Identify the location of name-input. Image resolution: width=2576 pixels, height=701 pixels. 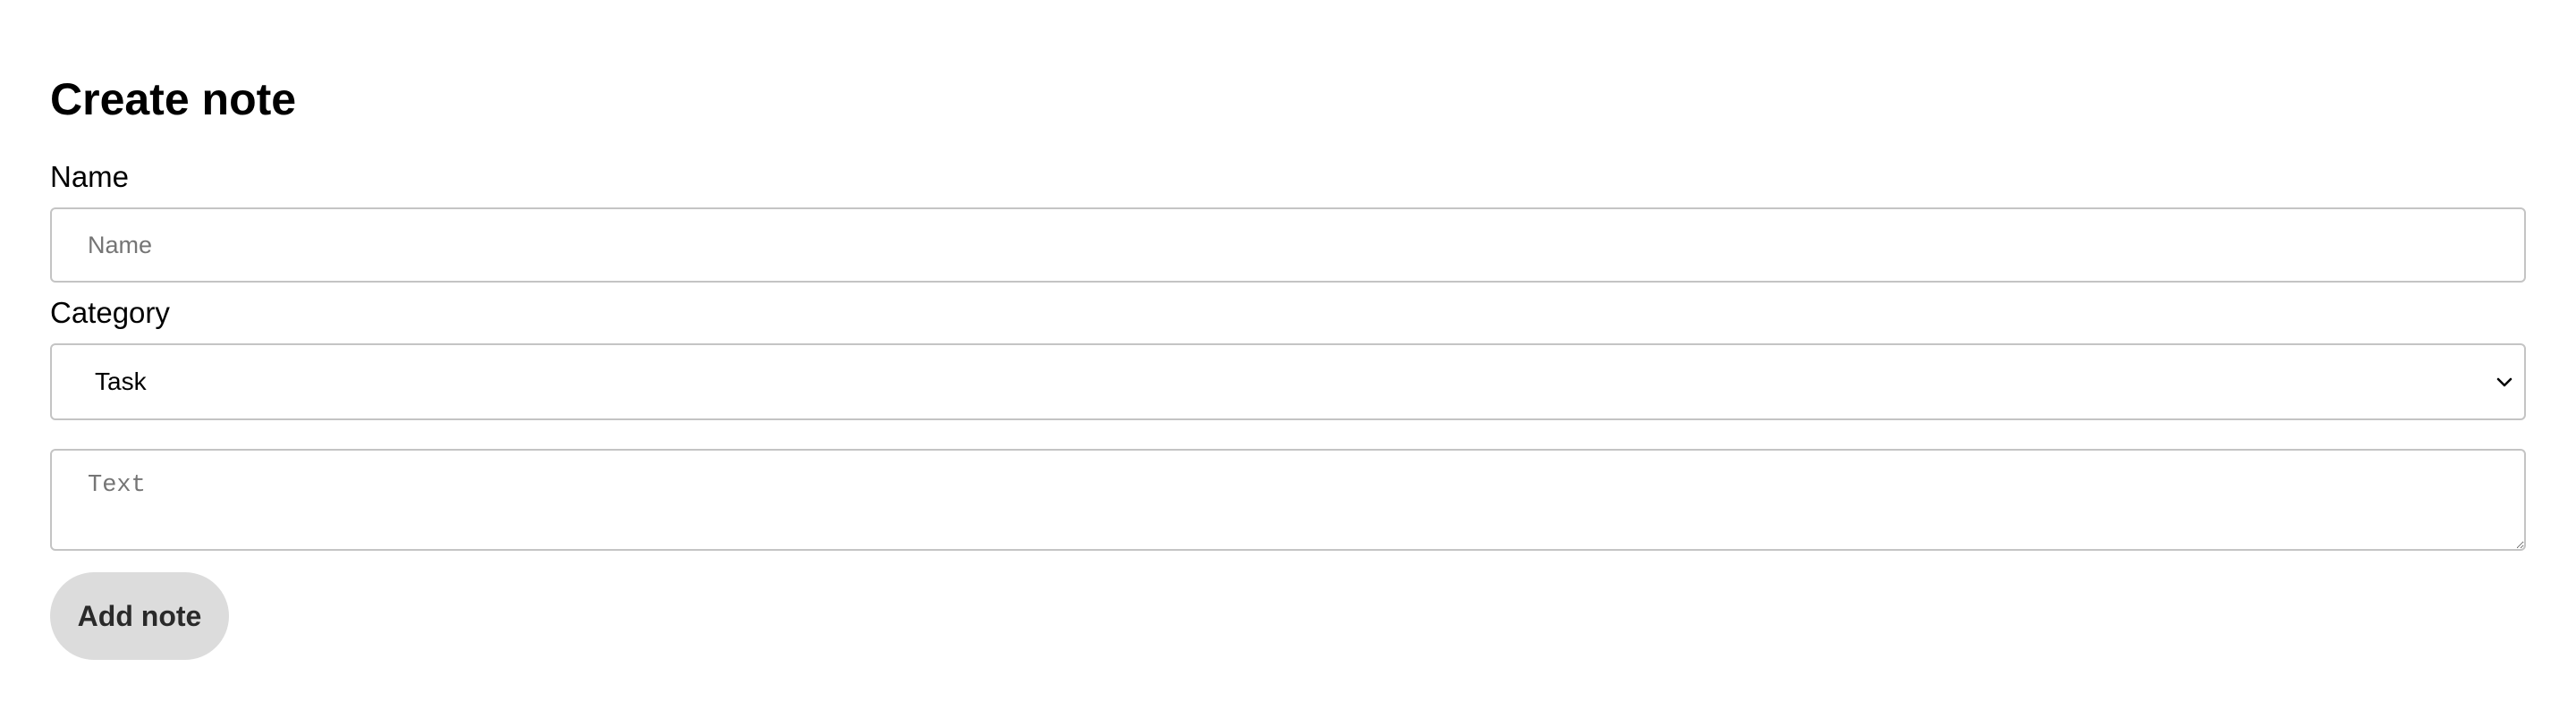
(1288, 245).